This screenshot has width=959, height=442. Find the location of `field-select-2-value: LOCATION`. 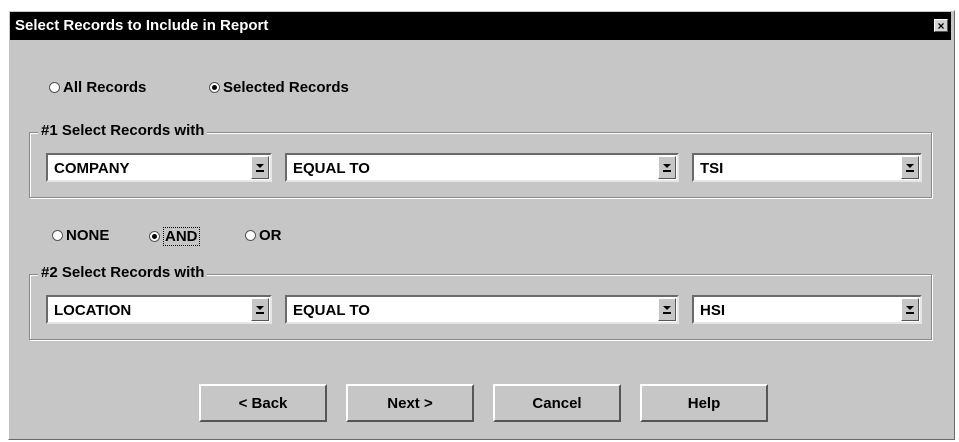

field-select-2-value: LOCATION is located at coordinates (93, 310).